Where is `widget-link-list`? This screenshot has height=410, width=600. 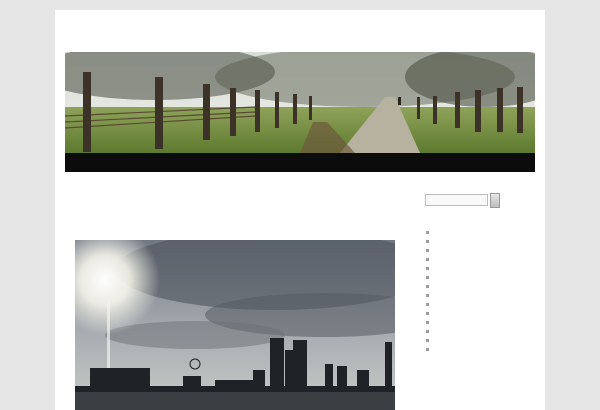 widget-link-list is located at coordinates (482, 291).